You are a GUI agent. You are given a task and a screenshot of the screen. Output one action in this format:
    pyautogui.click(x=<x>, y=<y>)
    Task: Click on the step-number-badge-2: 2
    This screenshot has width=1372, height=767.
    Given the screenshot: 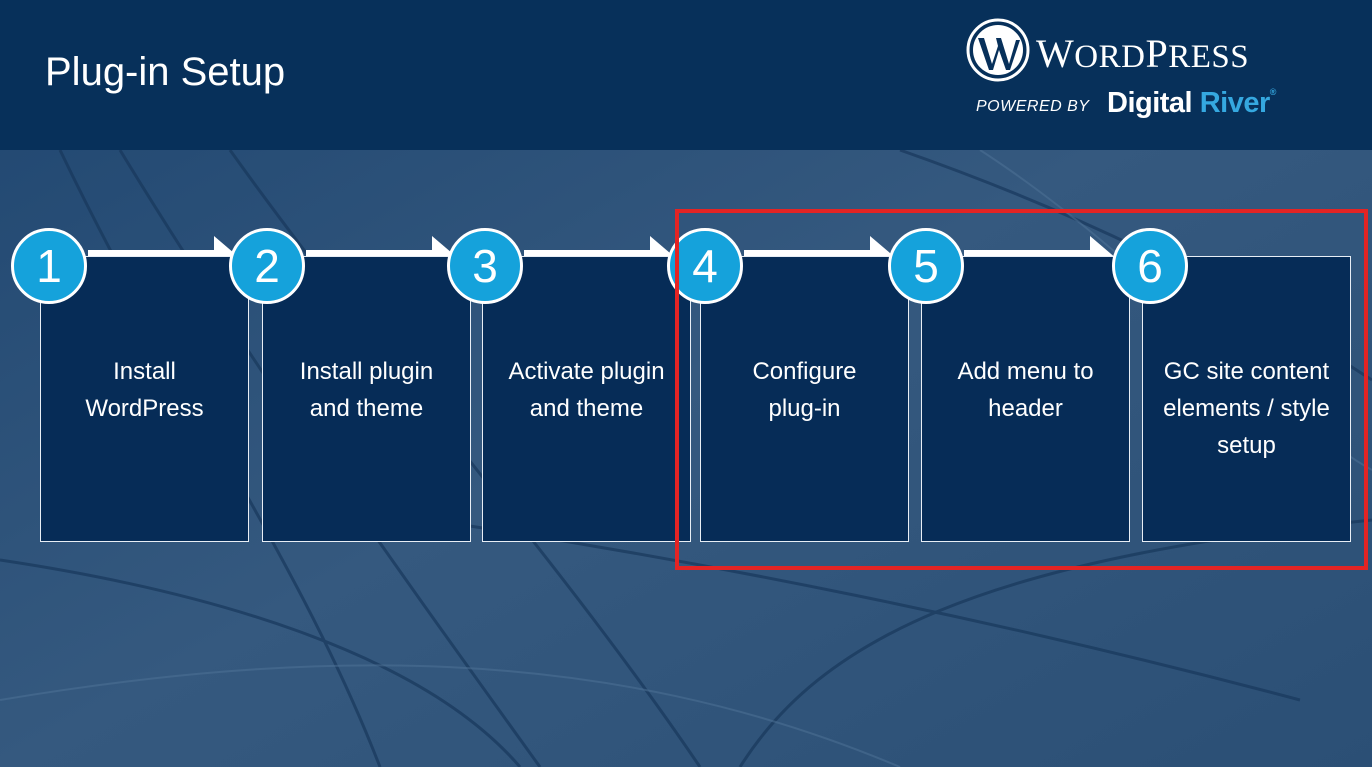 What is the action you would take?
    pyautogui.click(x=267, y=266)
    